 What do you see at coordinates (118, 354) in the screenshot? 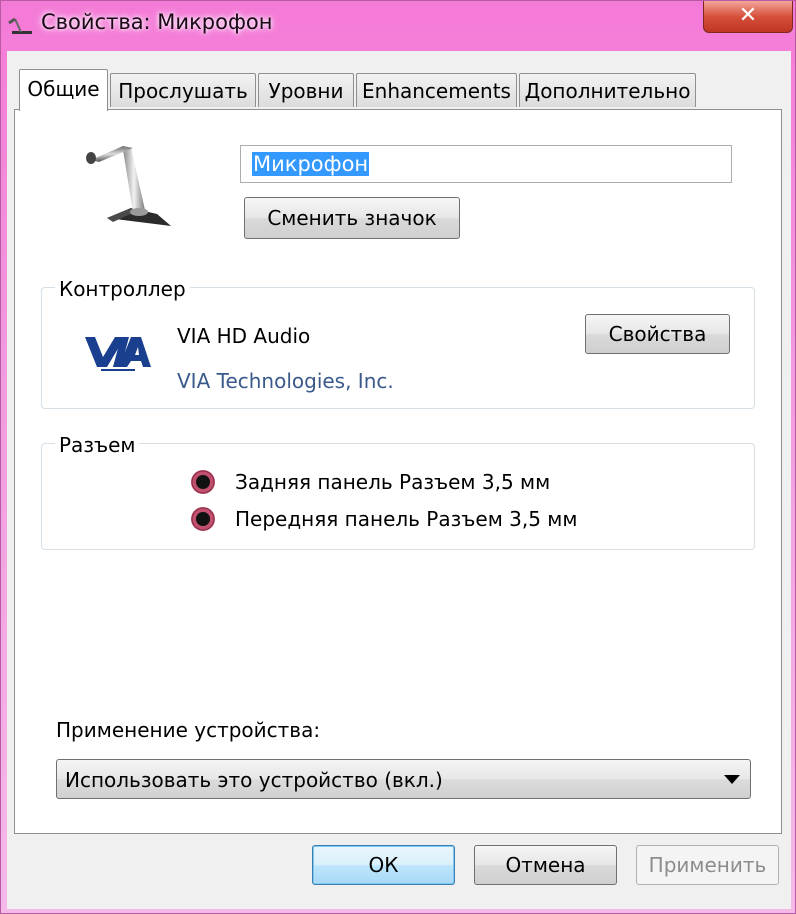
I see `via-logo-icon` at bounding box center [118, 354].